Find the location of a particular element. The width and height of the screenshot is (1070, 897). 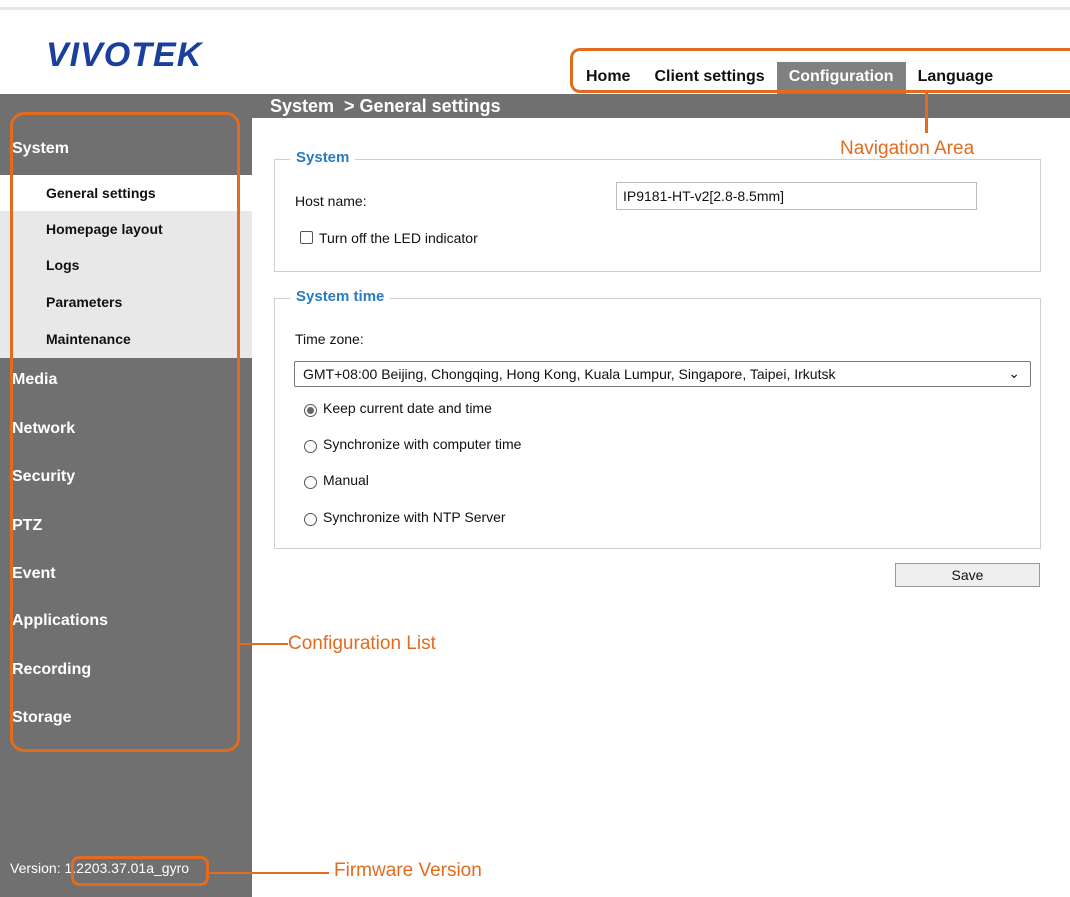

firmware-version-pointer is located at coordinates (269, 873).